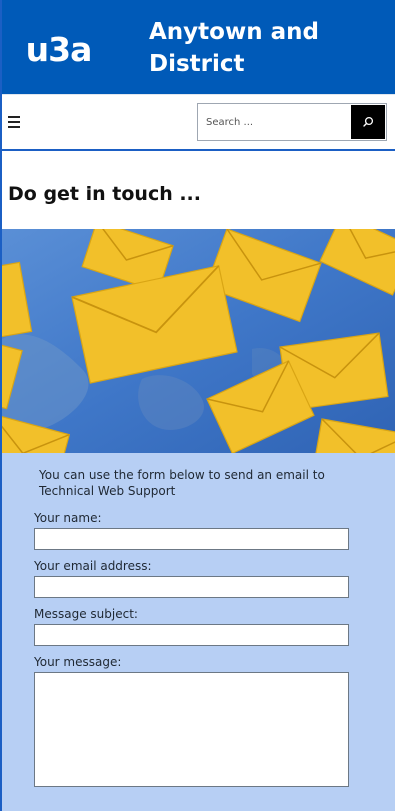  I want to click on email-field, so click(191, 587).